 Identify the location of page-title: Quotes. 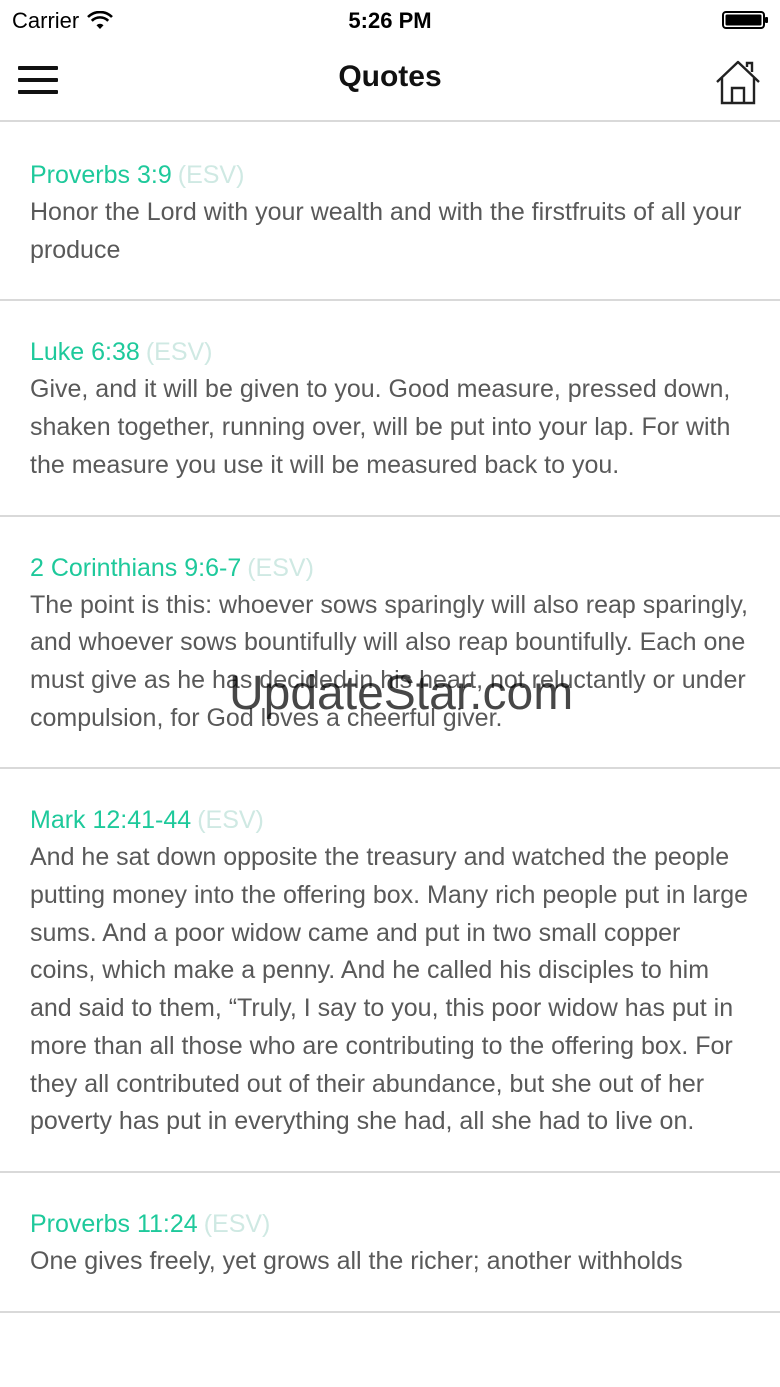
(390, 76).